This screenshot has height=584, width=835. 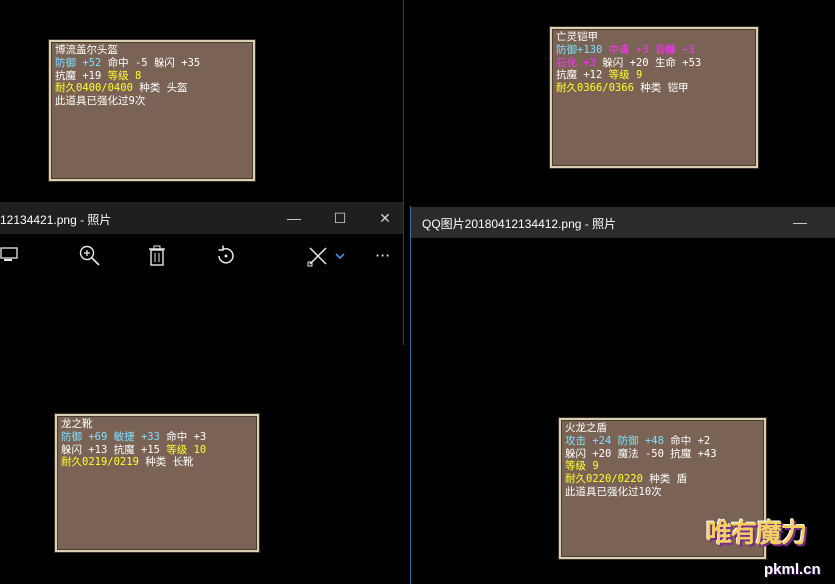 I want to click on item-name: 博流盖尔头盔, so click(x=86, y=50).